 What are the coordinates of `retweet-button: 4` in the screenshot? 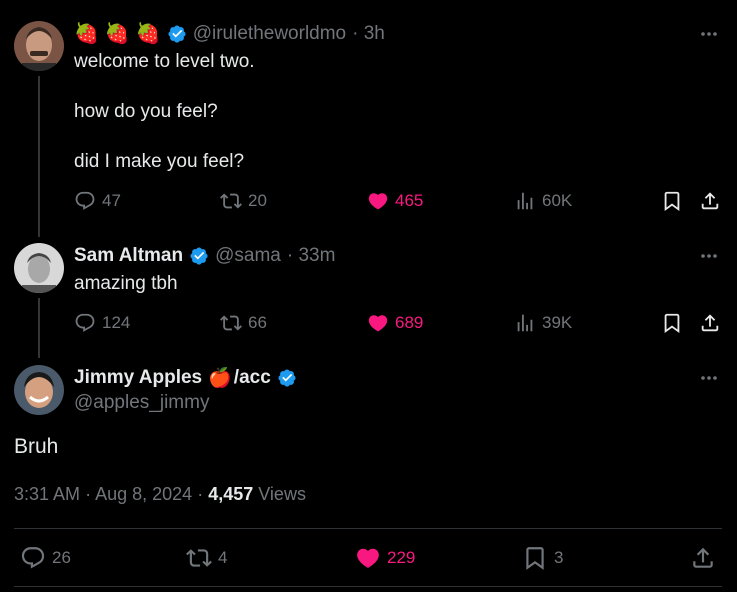 It's located at (206, 558).